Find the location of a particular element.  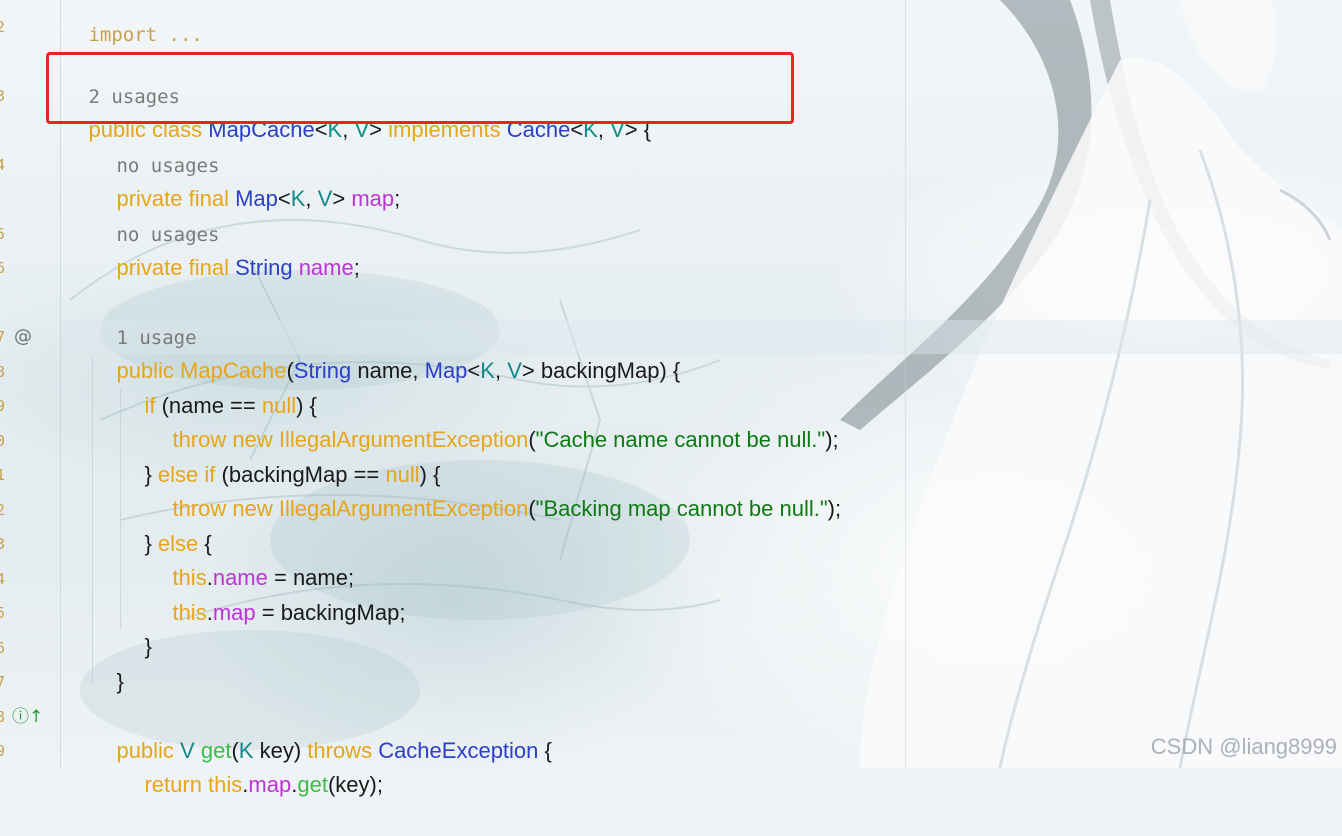

code-line: return this.map.get(key); is located at coordinates (251, 765).